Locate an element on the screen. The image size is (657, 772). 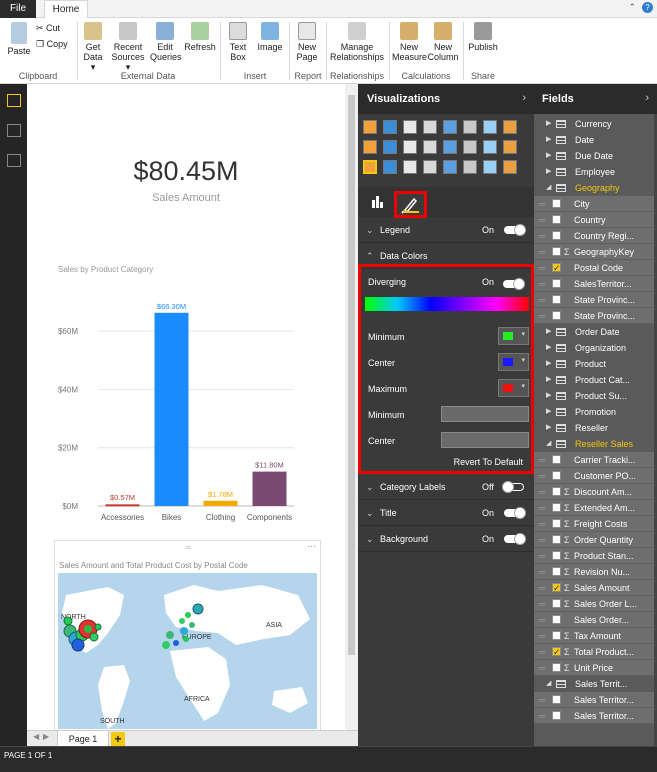
paste-button: Paste is located at coordinates (19, 39).